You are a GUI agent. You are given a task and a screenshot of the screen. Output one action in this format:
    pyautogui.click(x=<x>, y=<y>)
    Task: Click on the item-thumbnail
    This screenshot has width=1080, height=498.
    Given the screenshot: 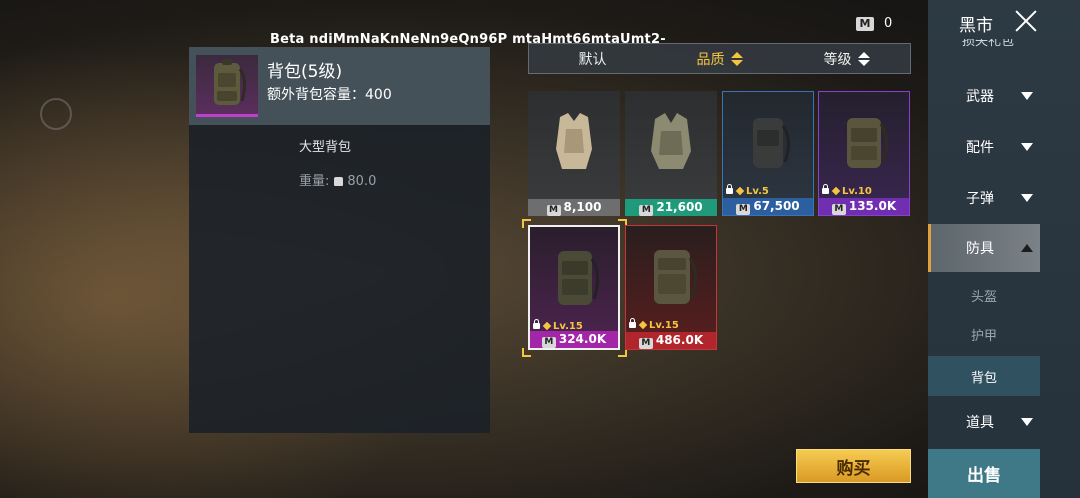 What is the action you would take?
    pyautogui.click(x=227, y=86)
    